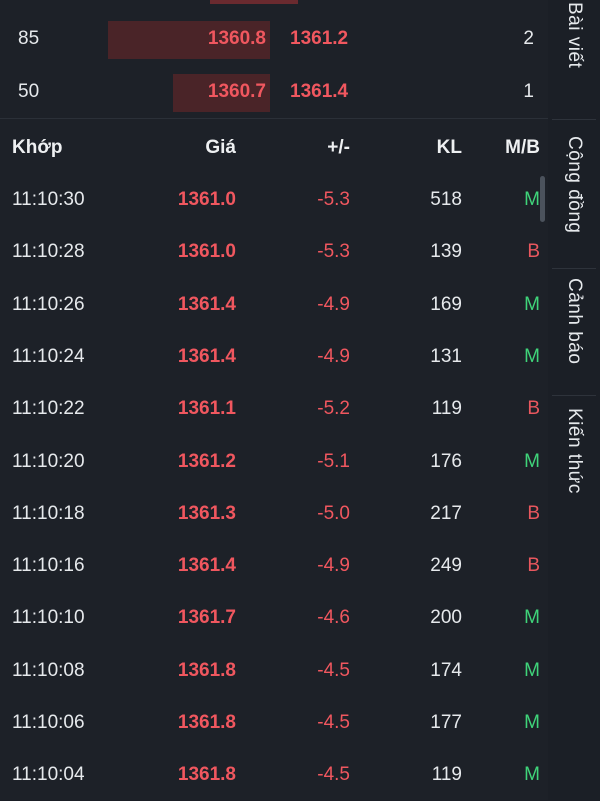 The height and width of the screenshot is (801, 600). Describe the element at coordinates (48, 722) in the screenshot. I see `trade-time: 11:10:06` at that location.